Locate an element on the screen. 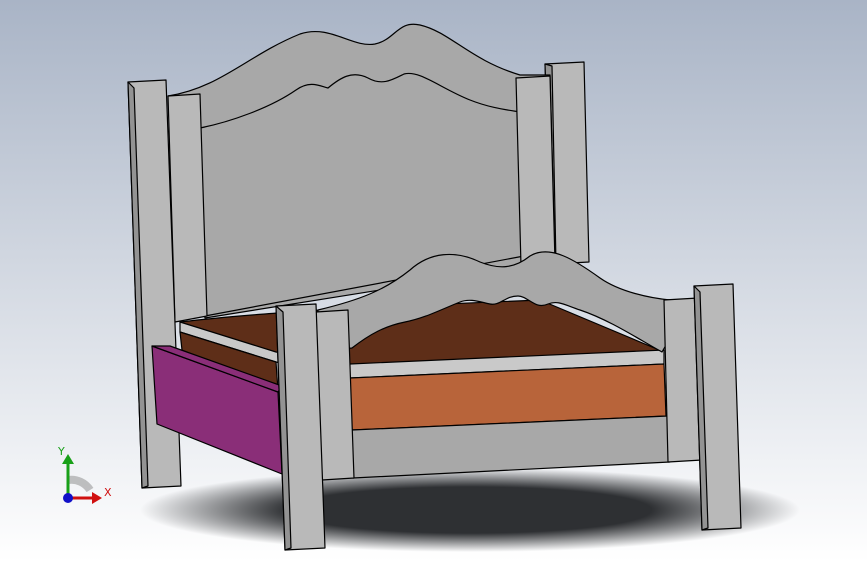 This screenshot has width=867, height=562. z-axis-dot is located at coordinates (68, 498).